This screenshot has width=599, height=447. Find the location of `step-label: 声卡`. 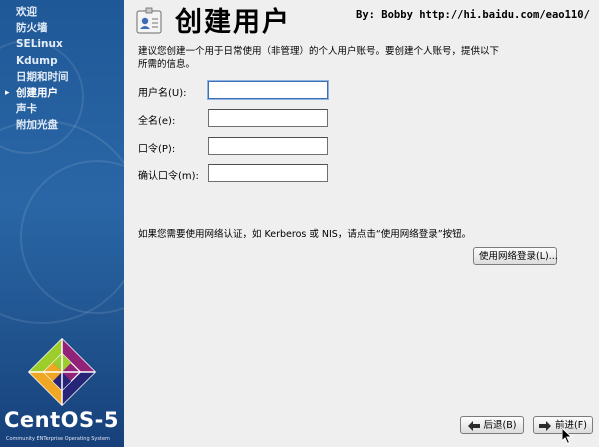

step-label: 声卡 is located at coordinates (26, 109).